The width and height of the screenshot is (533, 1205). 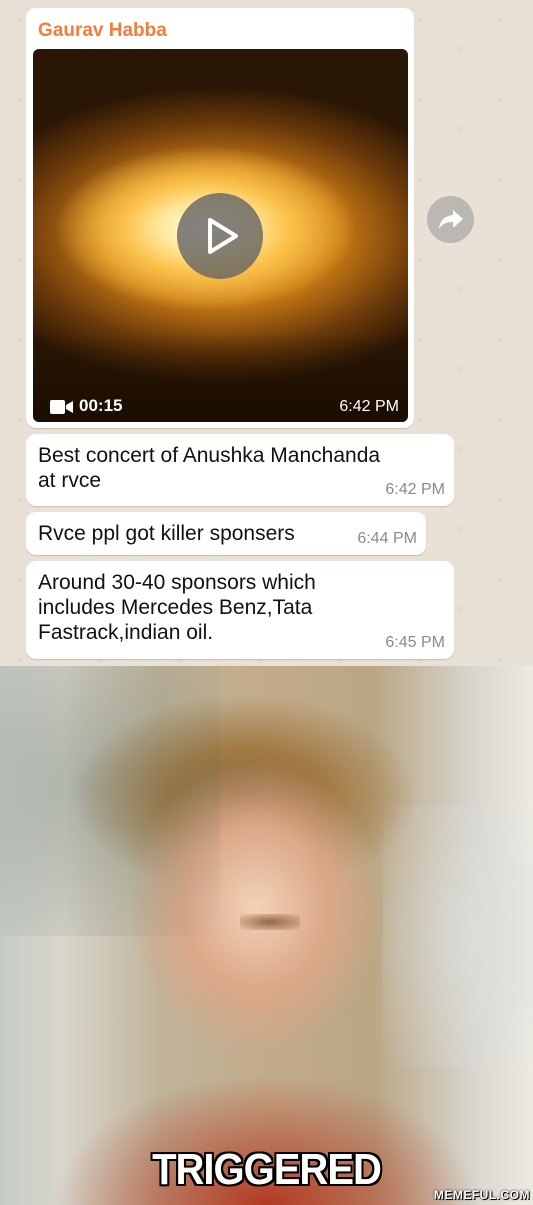 What do you see at coordinates (61, 407) in the screenshot?
I see `video-camera-icon` at bounding box center [61, 407].